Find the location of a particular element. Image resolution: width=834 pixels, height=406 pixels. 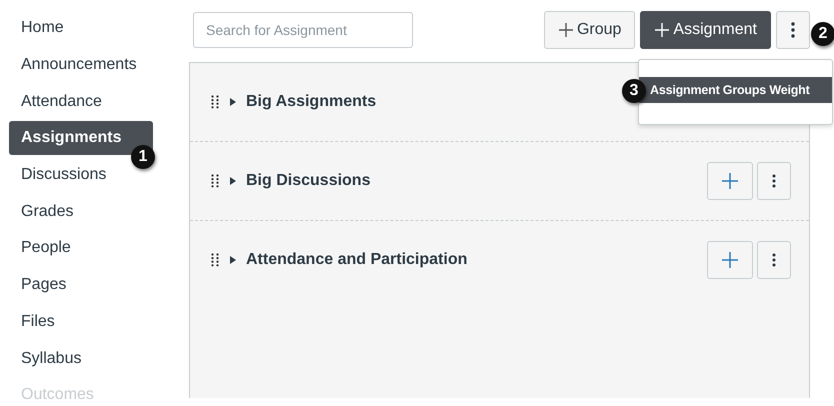

nav-link: Files is located at coordinates (81, 321).